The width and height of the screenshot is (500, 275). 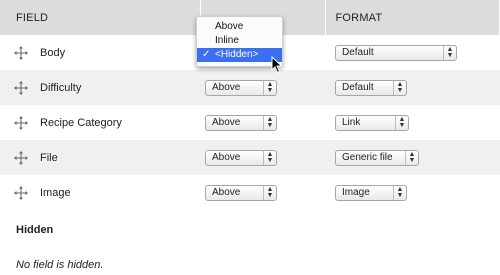 I want to click on field-name: Body, so click(x=53, y=52).